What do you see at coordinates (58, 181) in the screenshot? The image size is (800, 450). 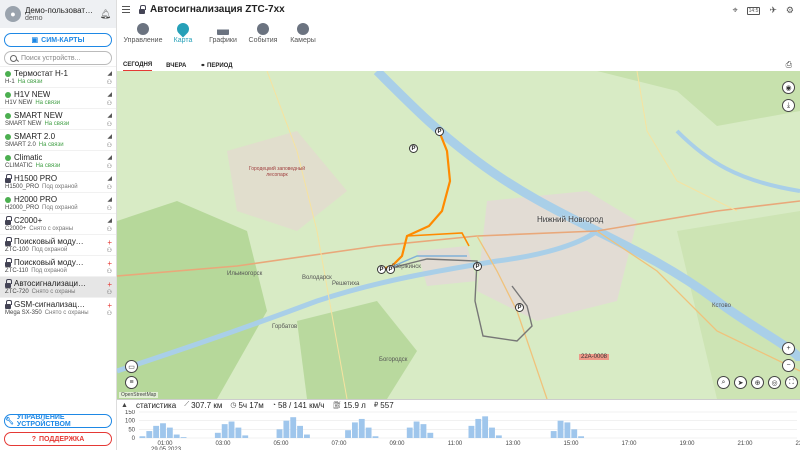 I see `device-item: H1500 PRO H1500_PRO Под охраной ◢ ⚇` at bounding box center [58, 181].